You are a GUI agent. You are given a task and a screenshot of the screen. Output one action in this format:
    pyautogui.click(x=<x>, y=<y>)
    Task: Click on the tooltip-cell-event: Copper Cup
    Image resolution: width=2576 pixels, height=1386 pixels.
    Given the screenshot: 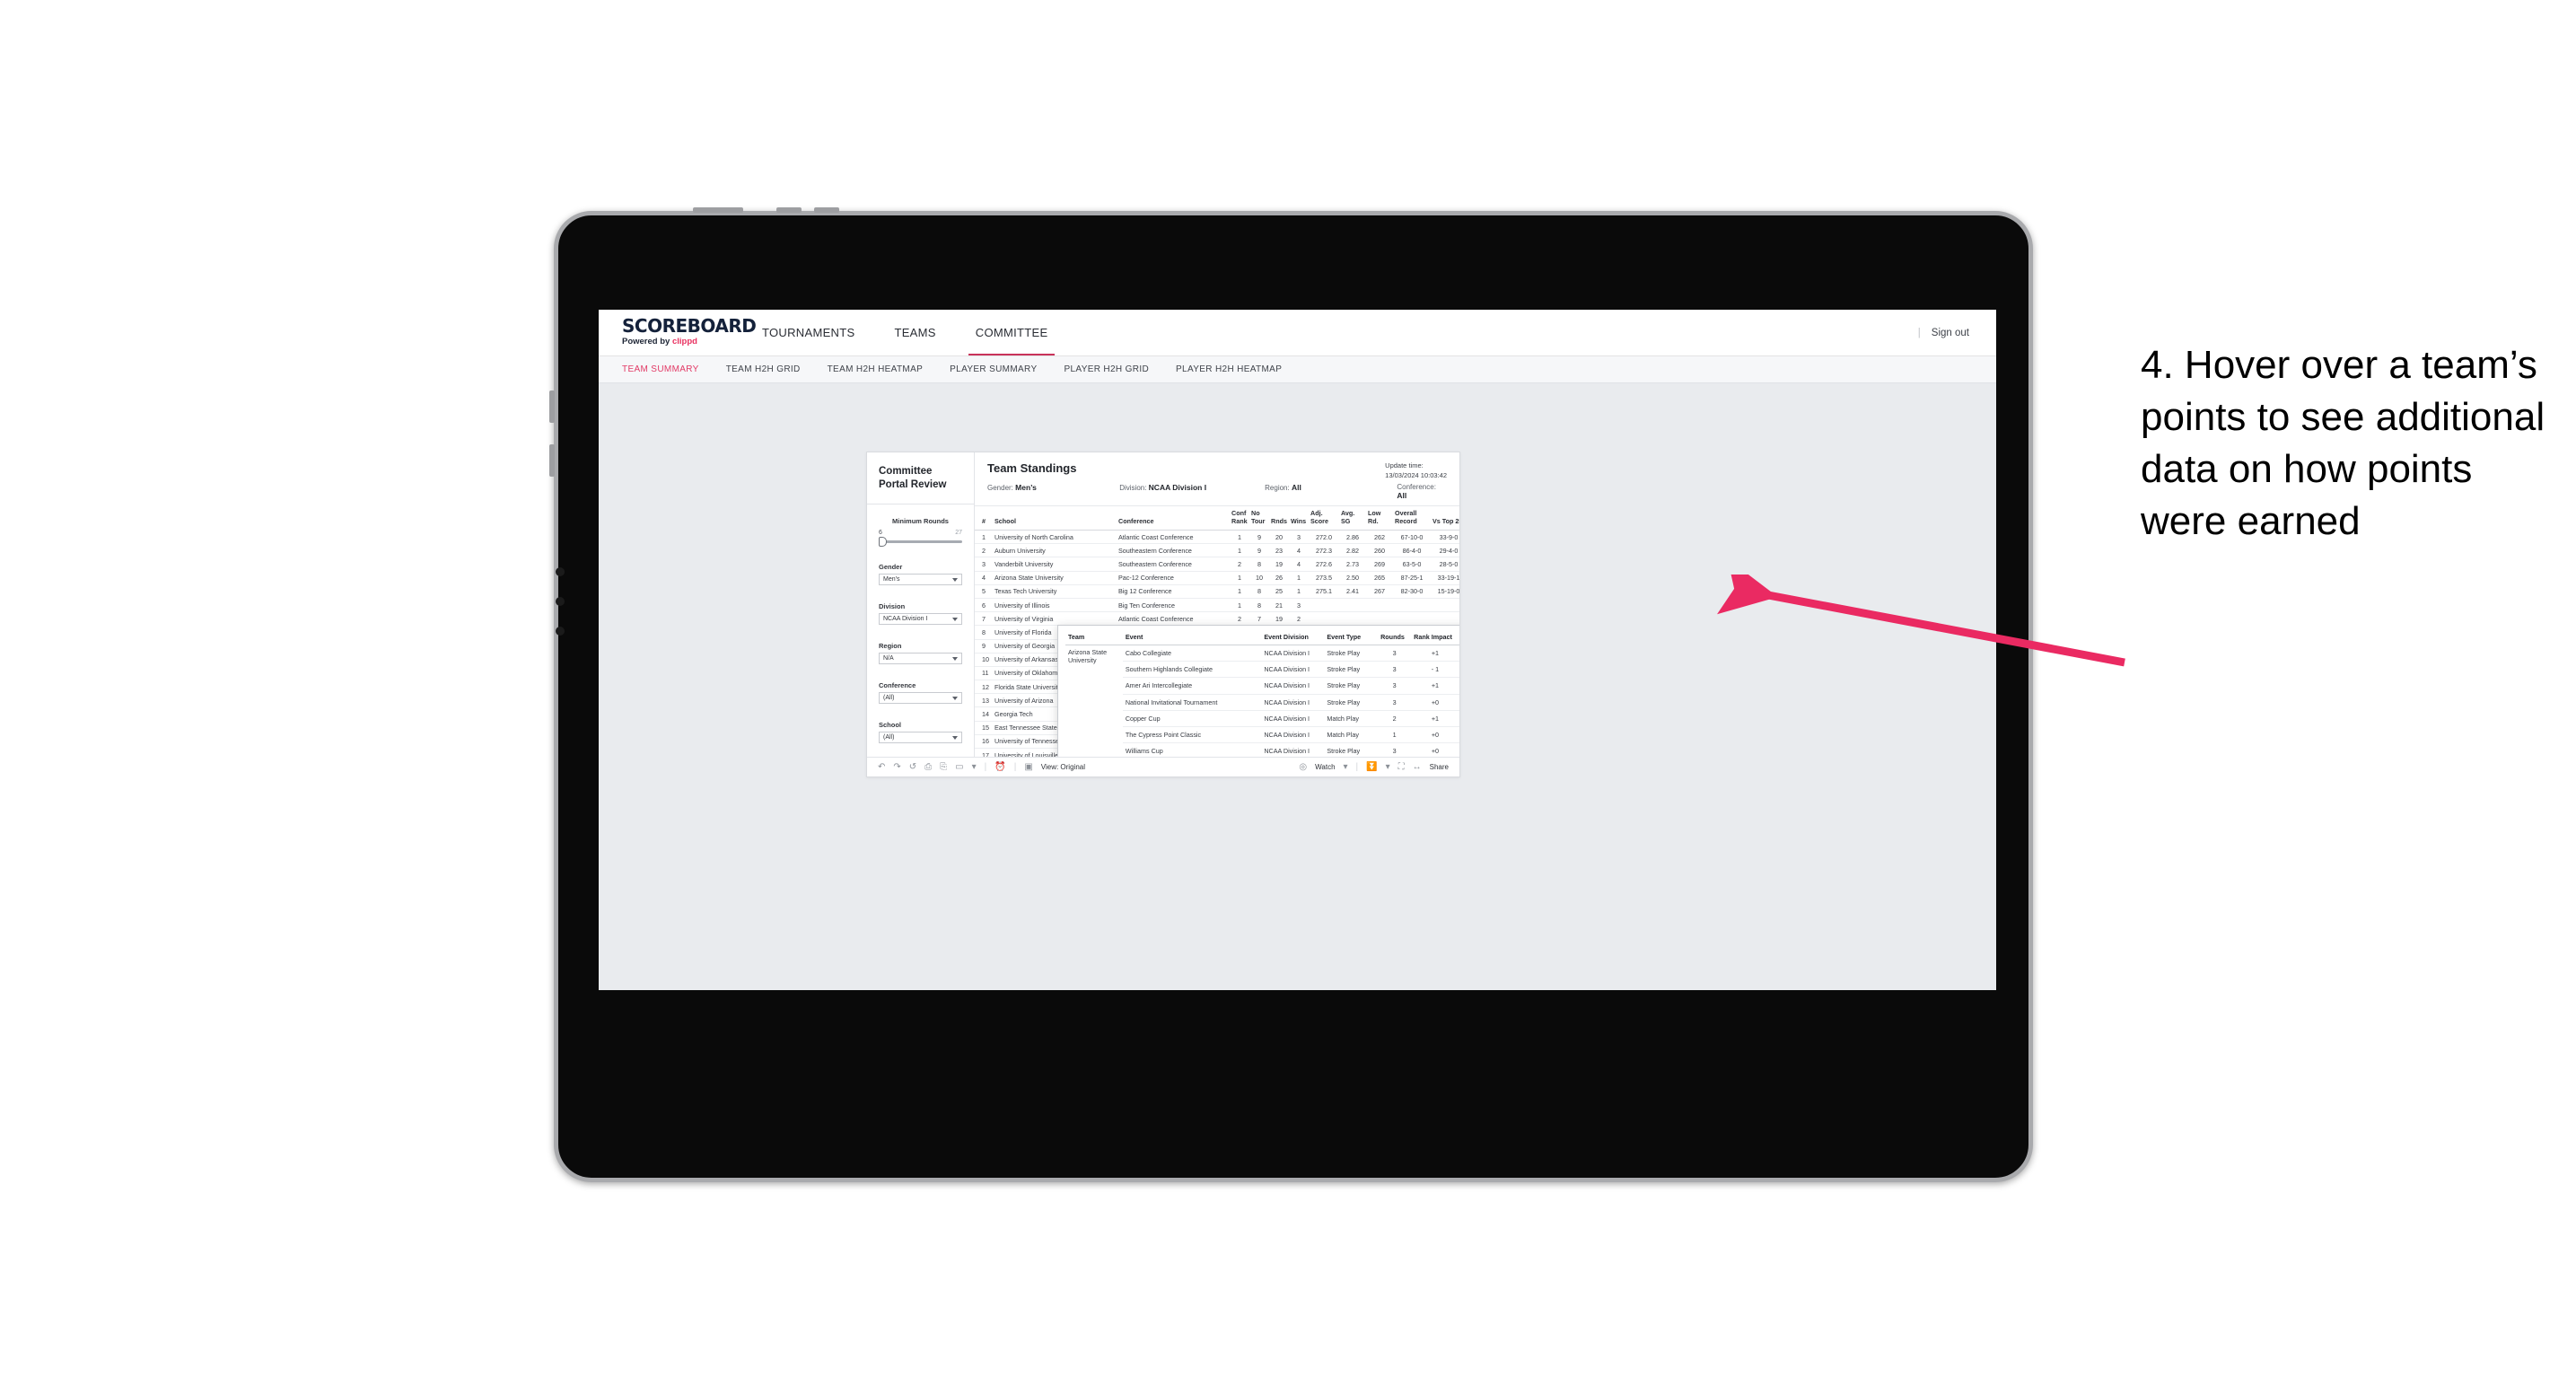 What is the action you would take?
    pyautogui.click(x=1192, y=718)
    